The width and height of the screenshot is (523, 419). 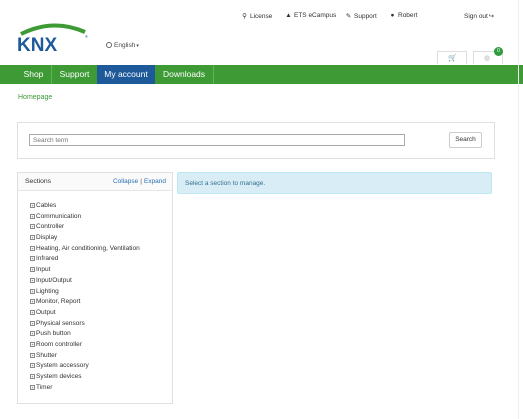 I want to click on tree-item-label: Communication, so click(x=59, y=216).